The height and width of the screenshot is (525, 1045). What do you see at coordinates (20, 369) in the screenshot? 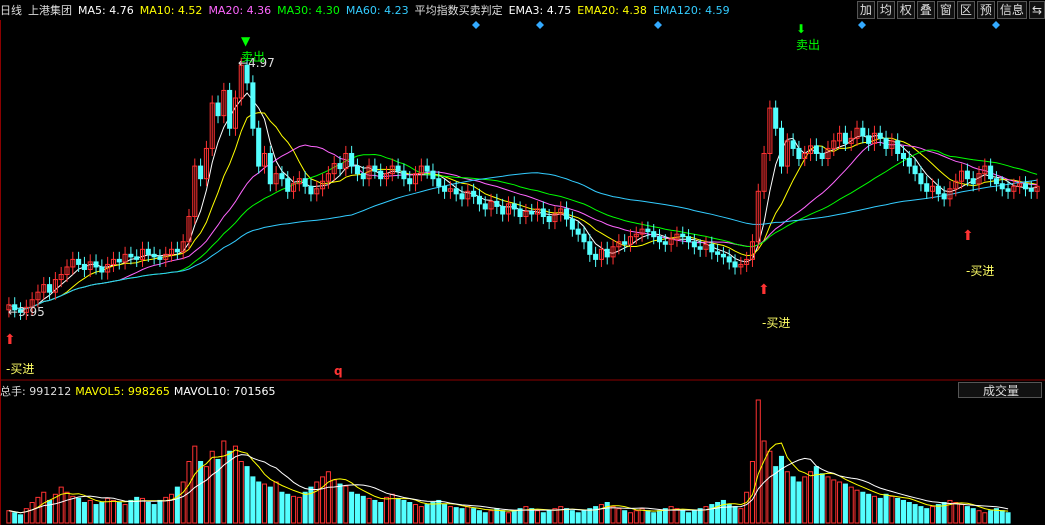
I see `buy-label-1: -买进` at bounding box center [20, 369].